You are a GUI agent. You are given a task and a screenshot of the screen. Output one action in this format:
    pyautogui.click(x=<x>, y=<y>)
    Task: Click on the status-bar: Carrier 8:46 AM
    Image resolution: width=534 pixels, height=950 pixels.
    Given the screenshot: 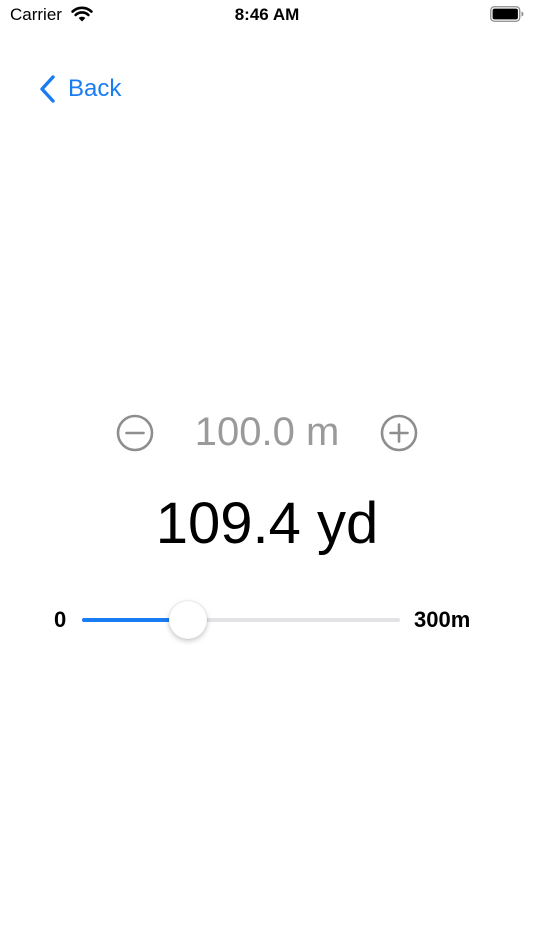 What is the action you would take?
    pyautogui.click(x=267, y=15)
    